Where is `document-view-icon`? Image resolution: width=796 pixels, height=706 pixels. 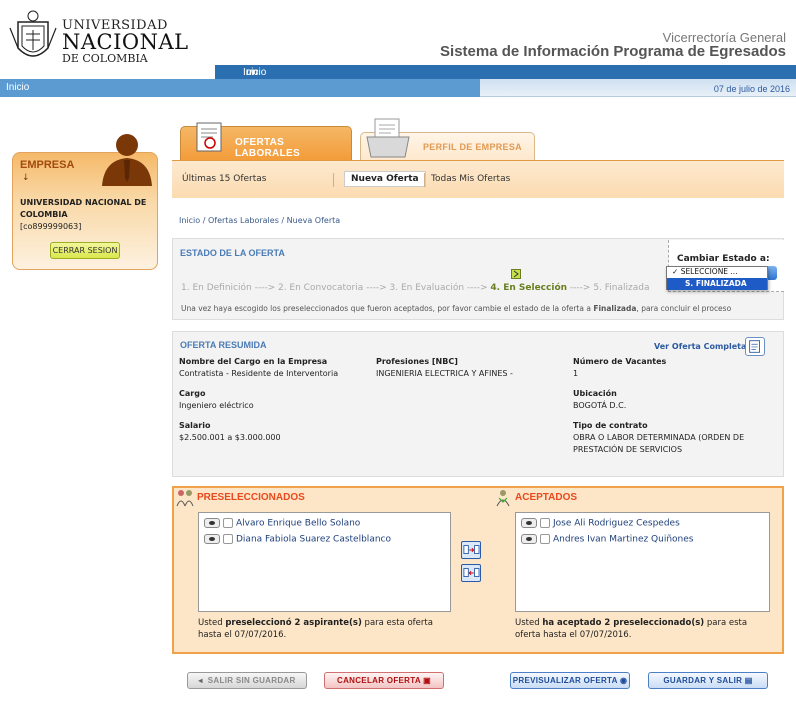
document-view-icon is located at coordinates (755, 346).